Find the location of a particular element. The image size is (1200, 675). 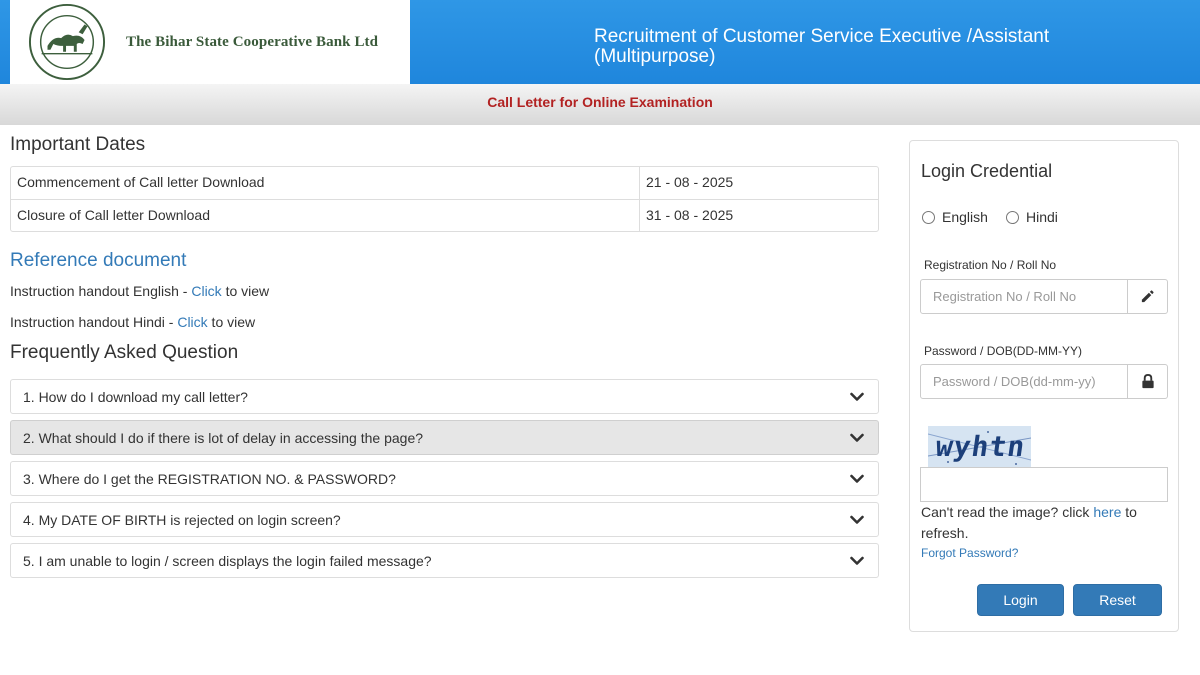

password-addon is located at coordinates (1147, 381).